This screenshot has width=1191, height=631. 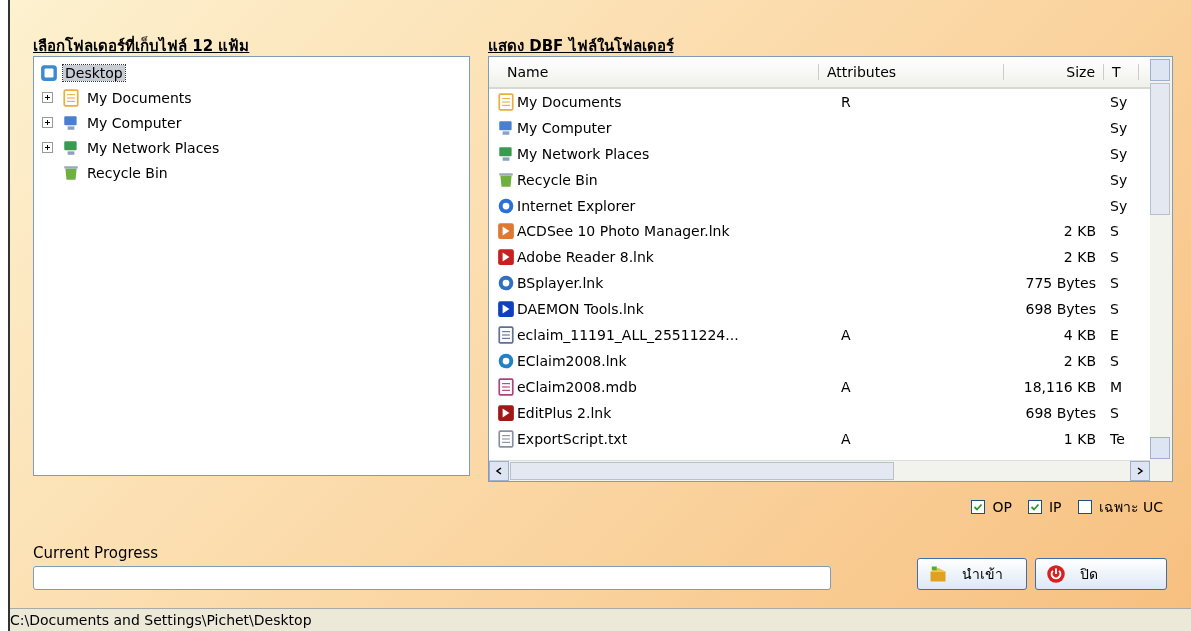 I want to click on section-heading: แสดง DBF ไฟล์ในโฟลเดอร์, so click(x=581, y=45).